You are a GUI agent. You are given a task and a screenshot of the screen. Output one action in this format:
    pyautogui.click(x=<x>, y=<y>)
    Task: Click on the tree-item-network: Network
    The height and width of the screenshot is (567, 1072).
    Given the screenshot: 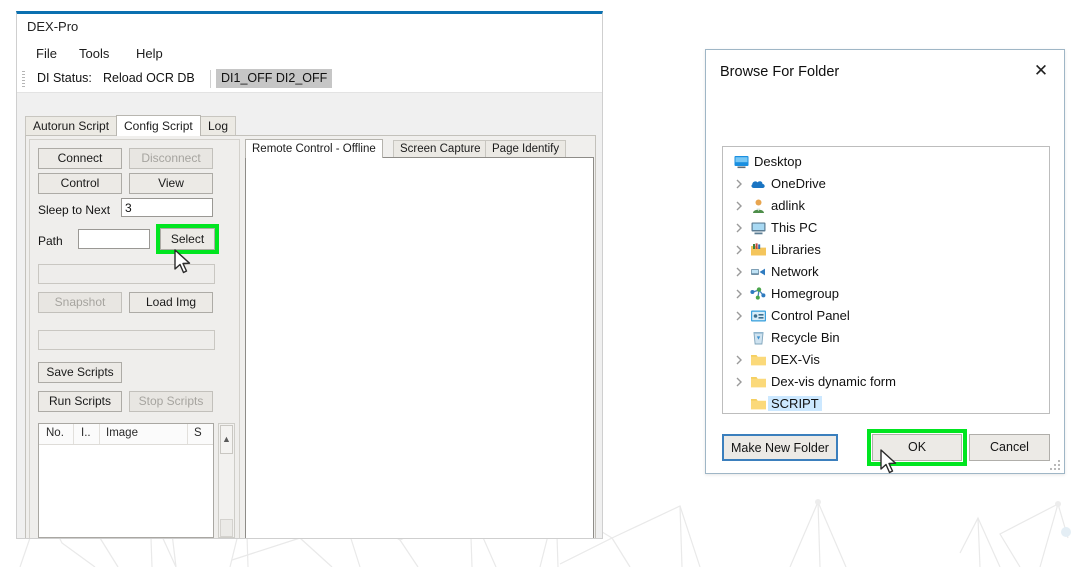 What is the action you would take?
    pyautogui.click(x=886, y=272)
    